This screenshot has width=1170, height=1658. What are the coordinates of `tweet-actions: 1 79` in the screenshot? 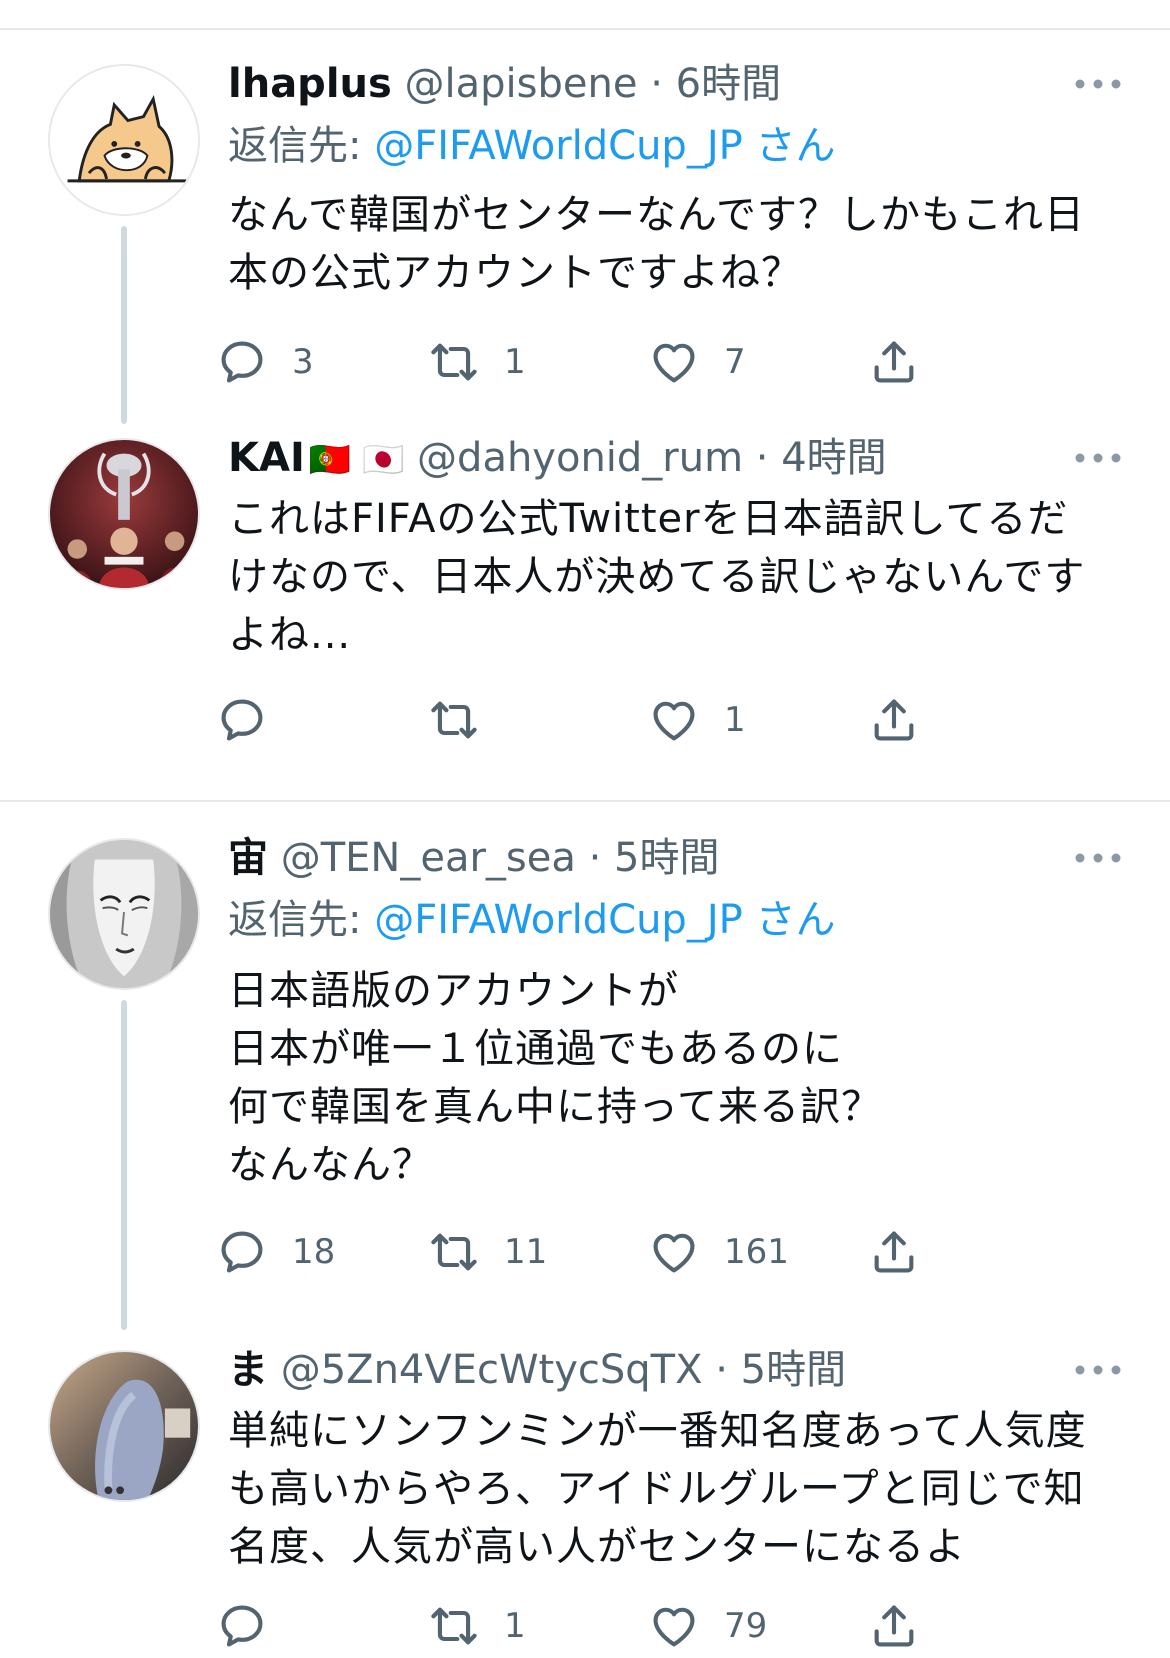 It's located at (674, 1626).